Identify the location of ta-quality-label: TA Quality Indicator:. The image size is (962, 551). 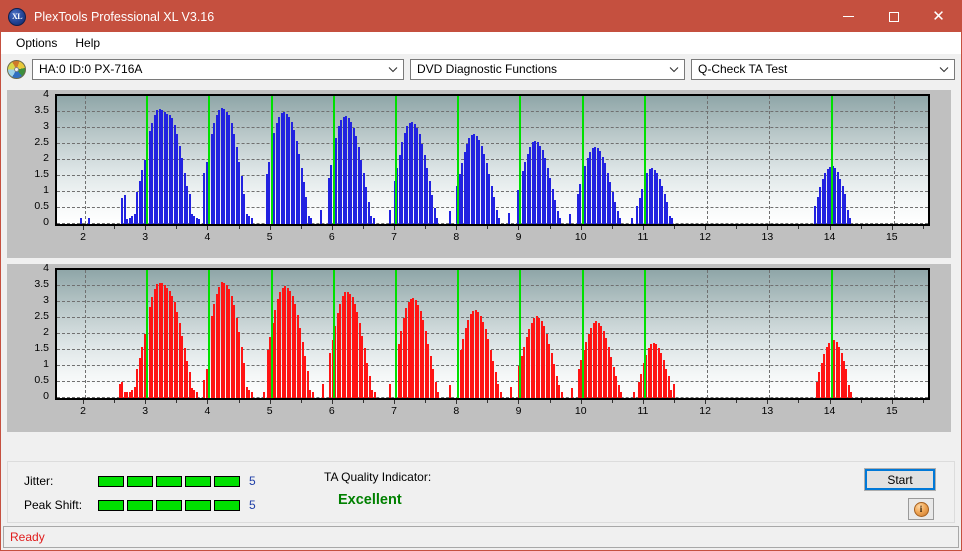
(378, 477).